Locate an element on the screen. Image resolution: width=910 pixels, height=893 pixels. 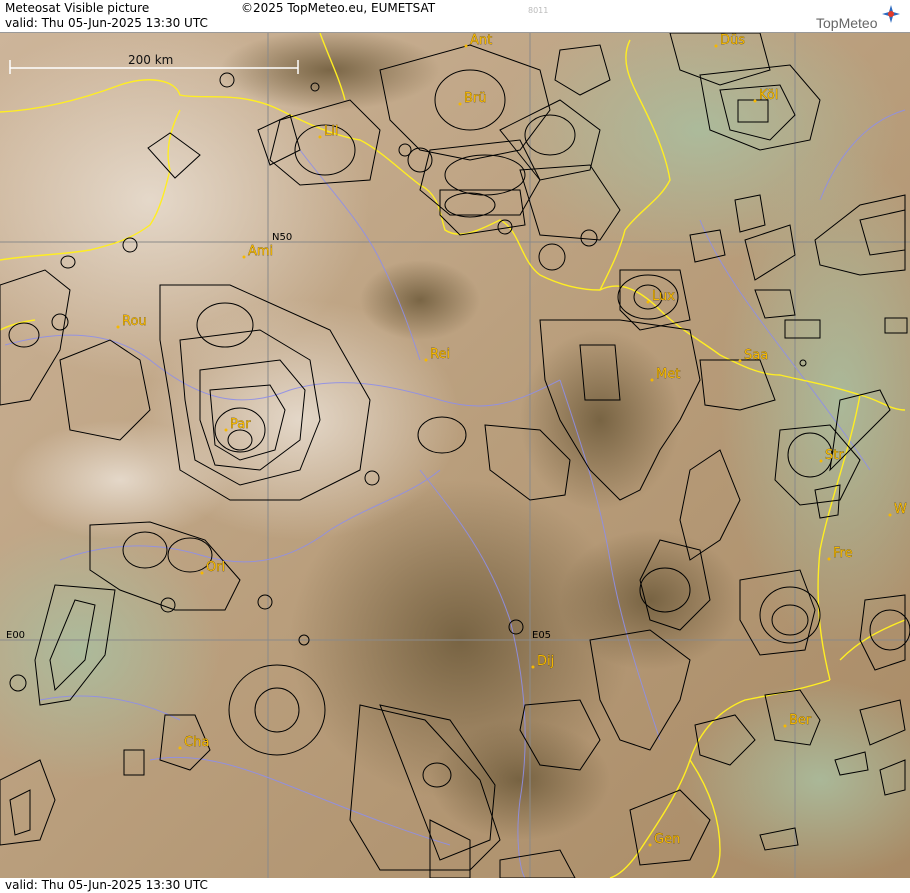
footer-valid-time: valid: Thu 05-Jun-2025 13:30 UTC is located at coordinates (106, 885).